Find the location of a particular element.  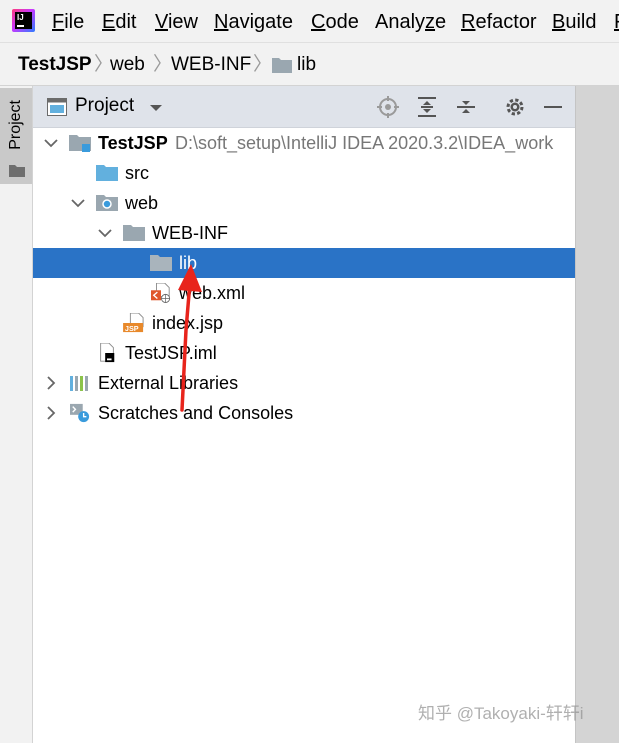

tree-label: Scratches and Consoles is located at coordinates (196, 413).